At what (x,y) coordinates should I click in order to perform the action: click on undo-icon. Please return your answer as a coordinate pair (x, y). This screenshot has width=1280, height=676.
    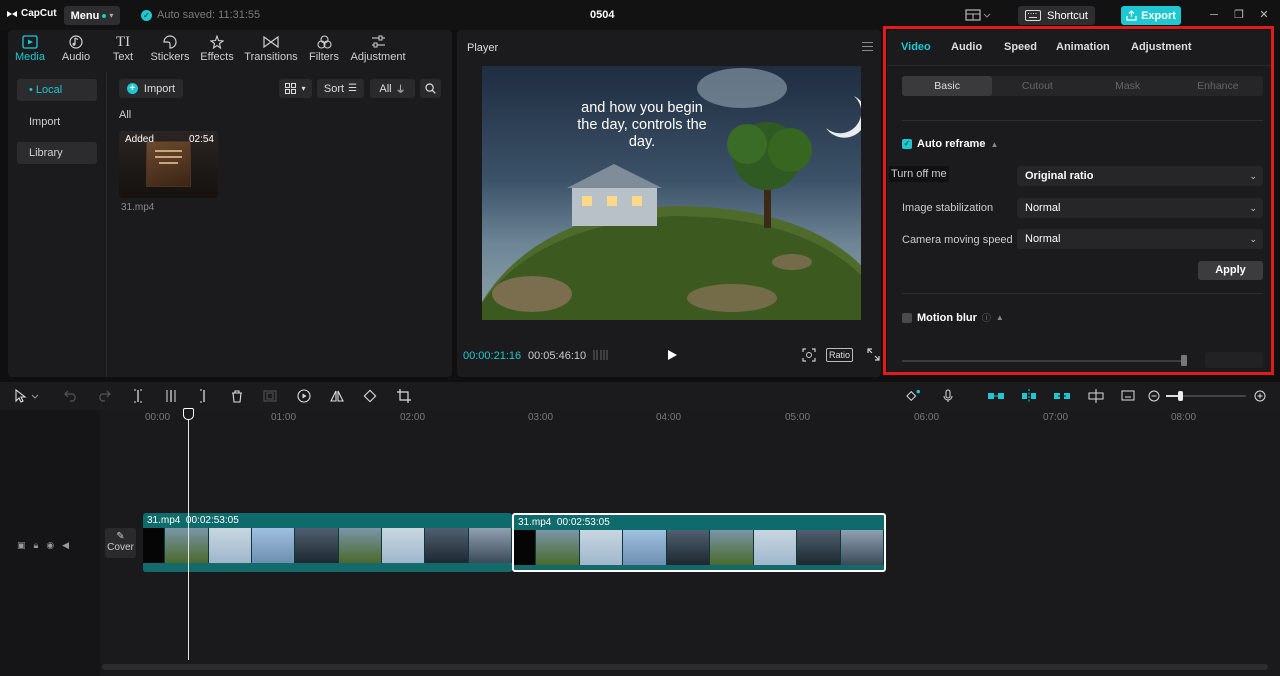
    Looking at the image, I should click on (71, 396).